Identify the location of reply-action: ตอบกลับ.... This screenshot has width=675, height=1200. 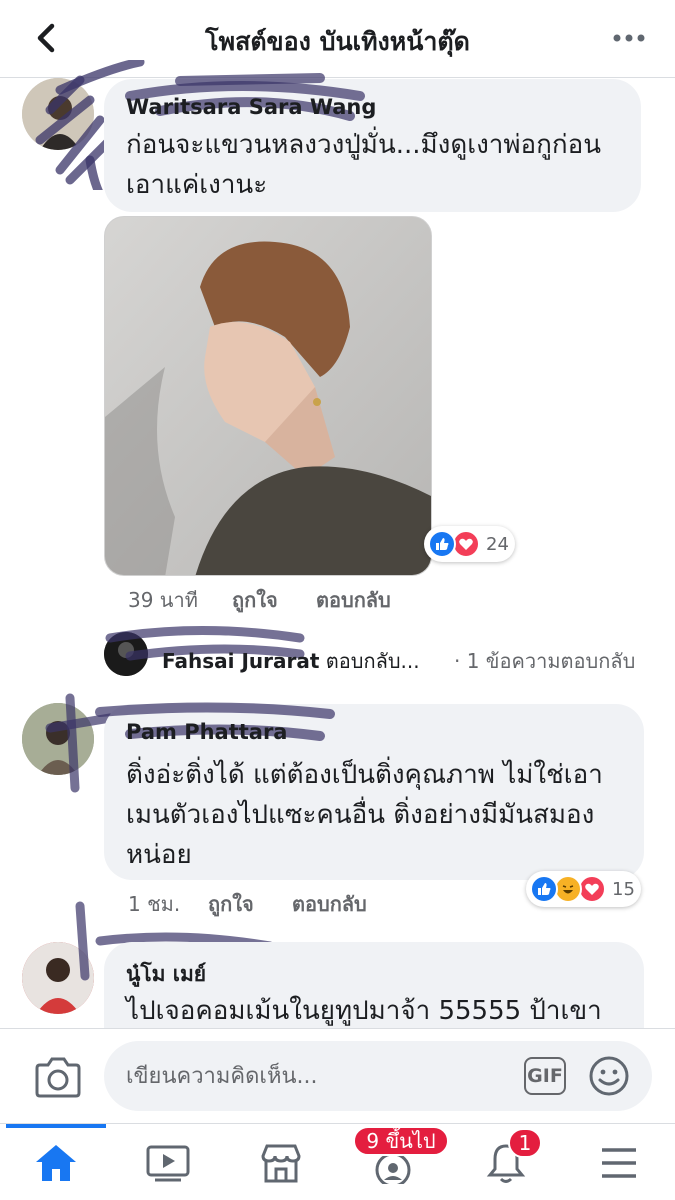
(372, 661).